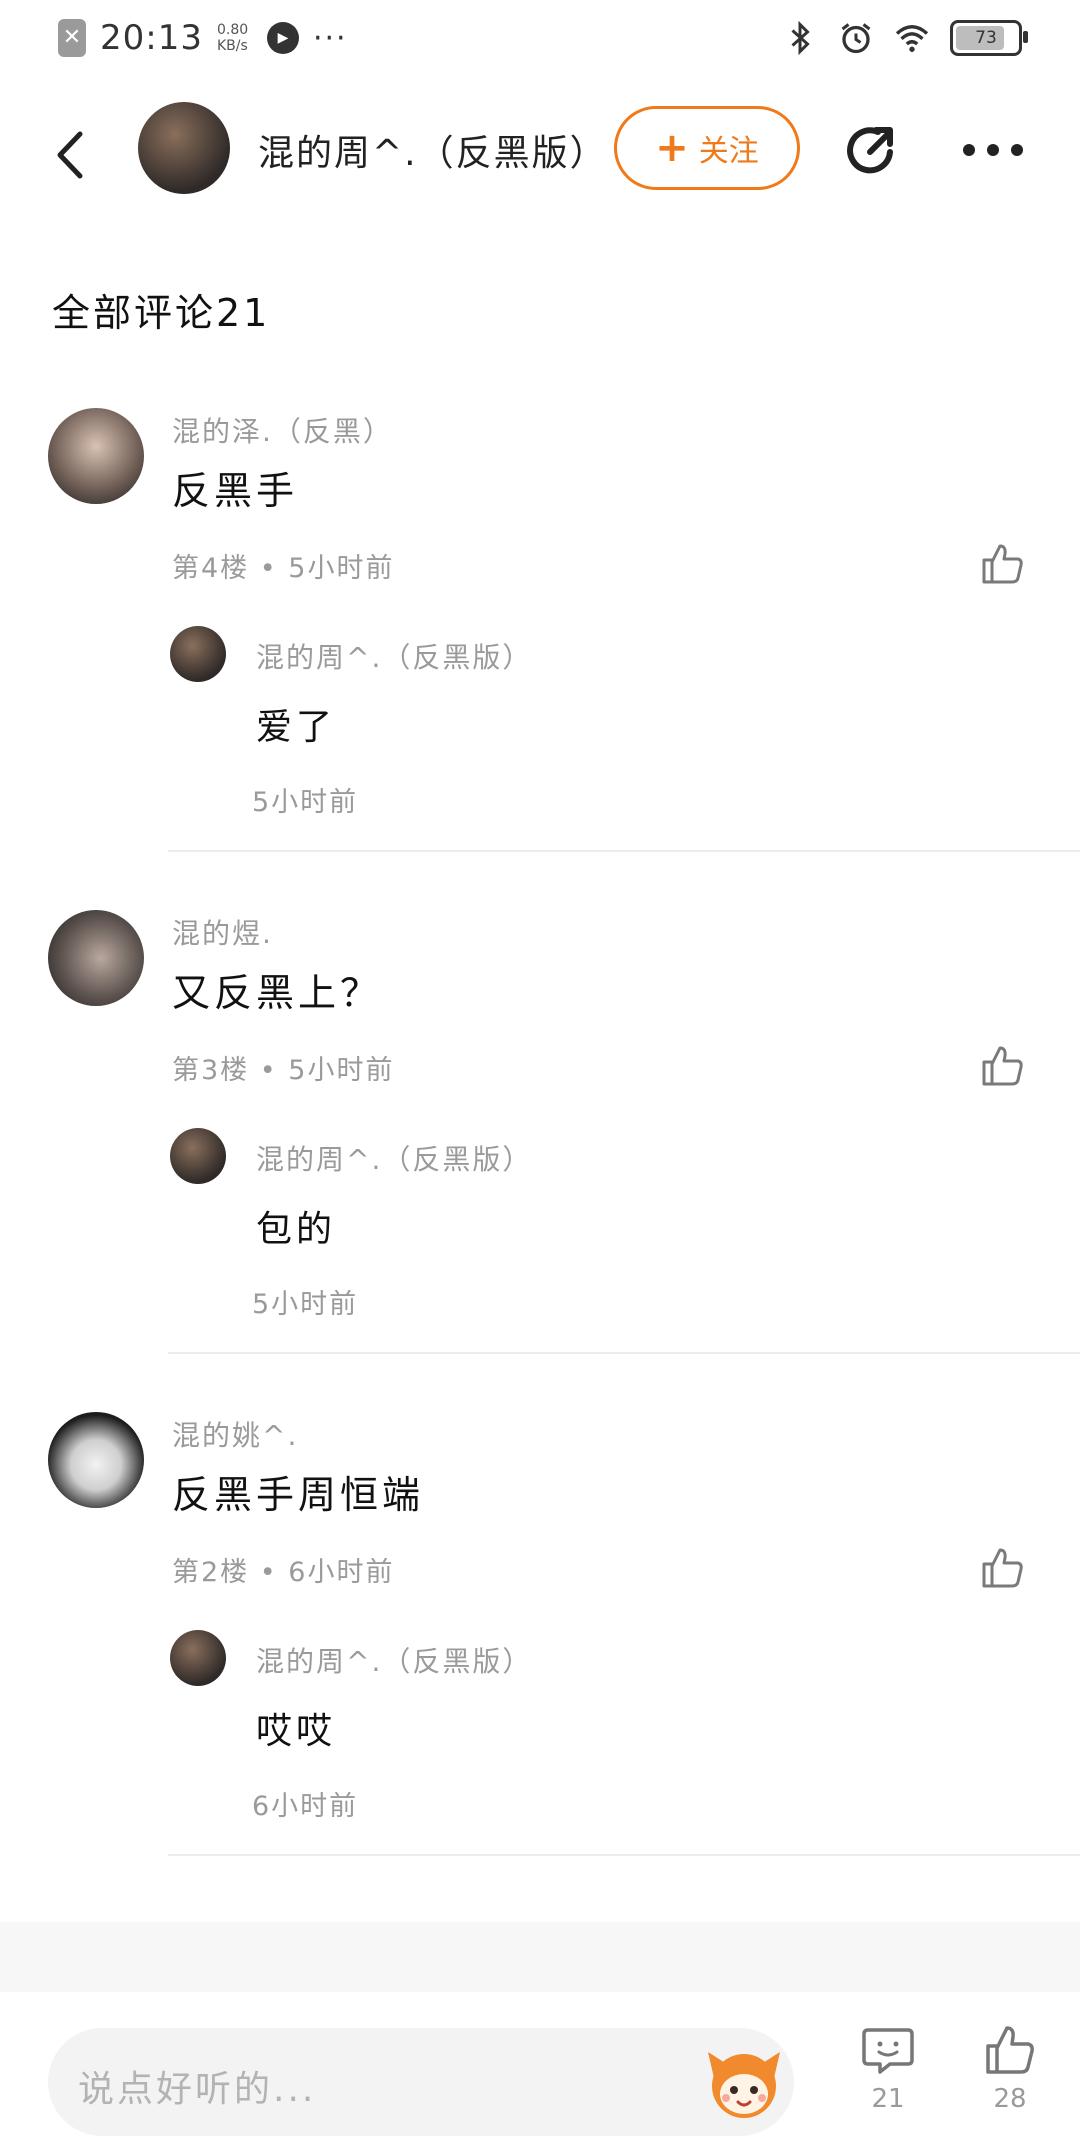  What do you see at coordinates (161, 313) in the screenshot?
I see `all-comments-title: 全部评论21` at bounding box center [161, 313].